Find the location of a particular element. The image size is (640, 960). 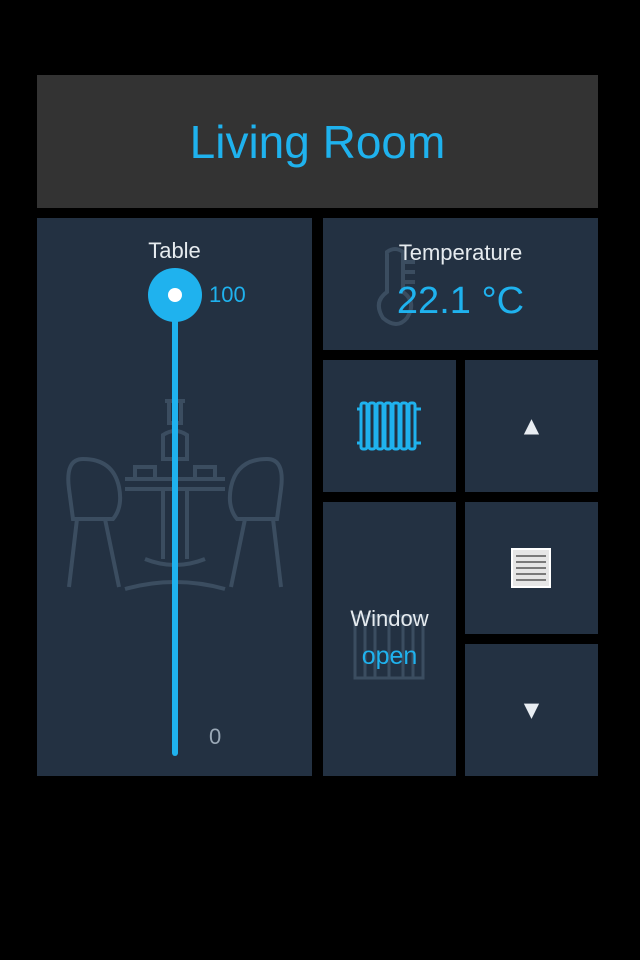

room-header: Living Room is located at coordinates (317, 141).